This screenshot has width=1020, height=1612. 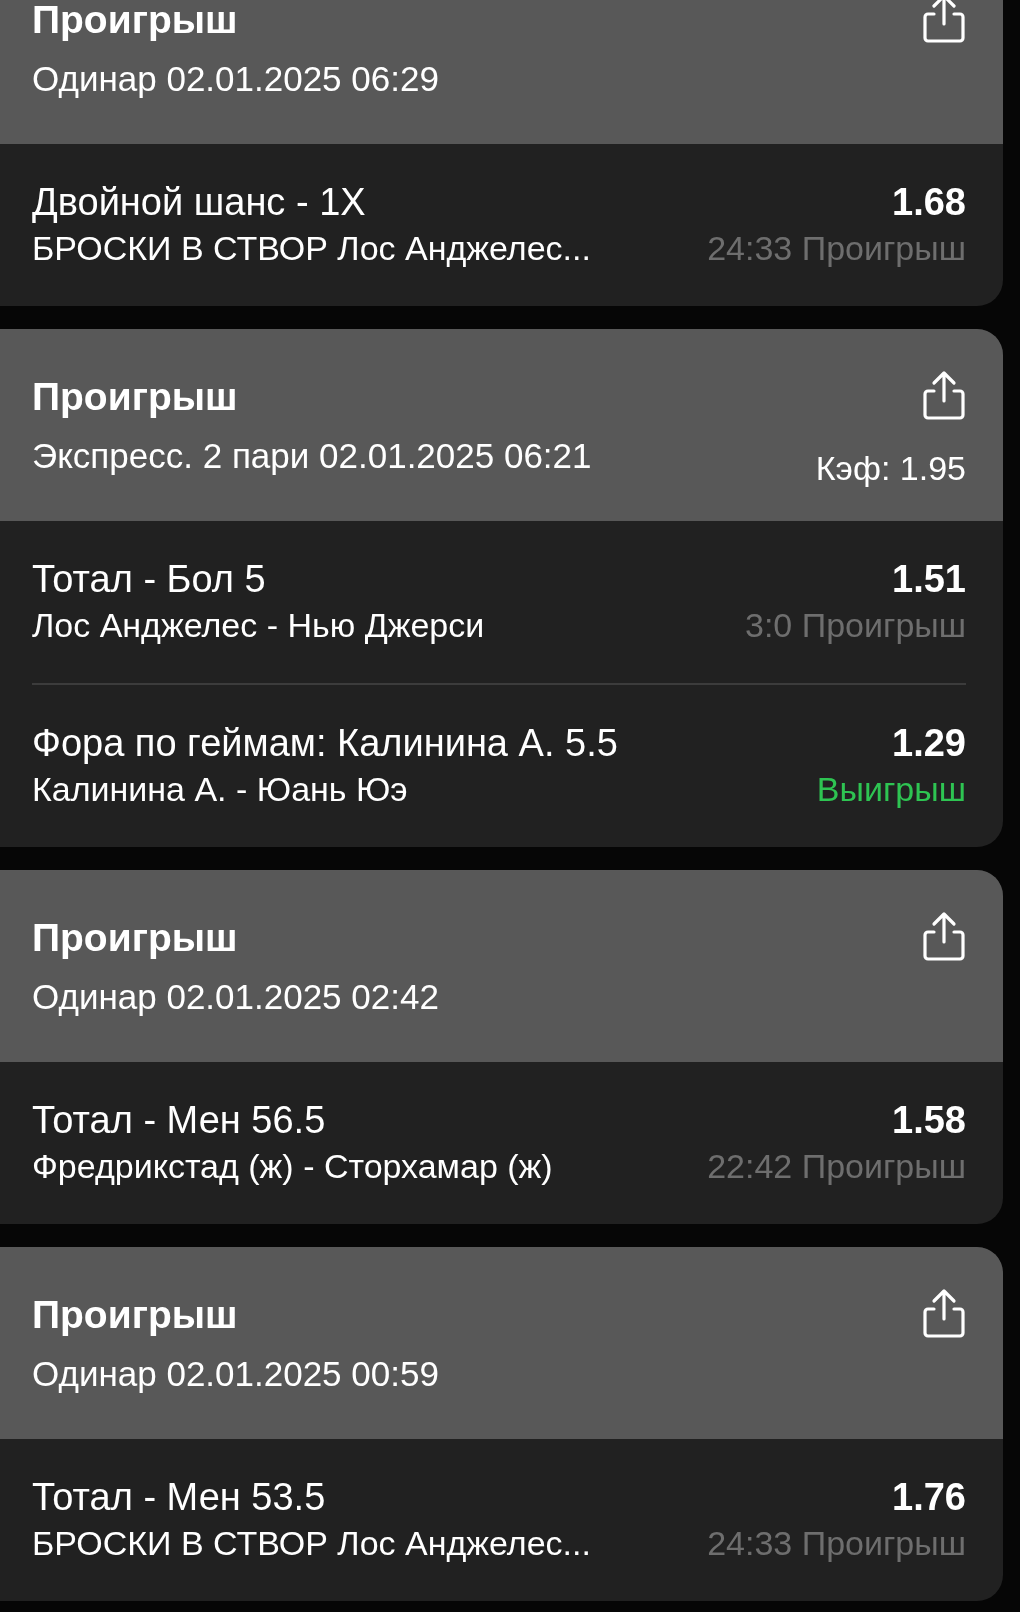 What do you see at coordinates (836, 1166) in the screenshot?
I see `result-status: 22:42 Проигрыш` at bounding box center [836, 1166].